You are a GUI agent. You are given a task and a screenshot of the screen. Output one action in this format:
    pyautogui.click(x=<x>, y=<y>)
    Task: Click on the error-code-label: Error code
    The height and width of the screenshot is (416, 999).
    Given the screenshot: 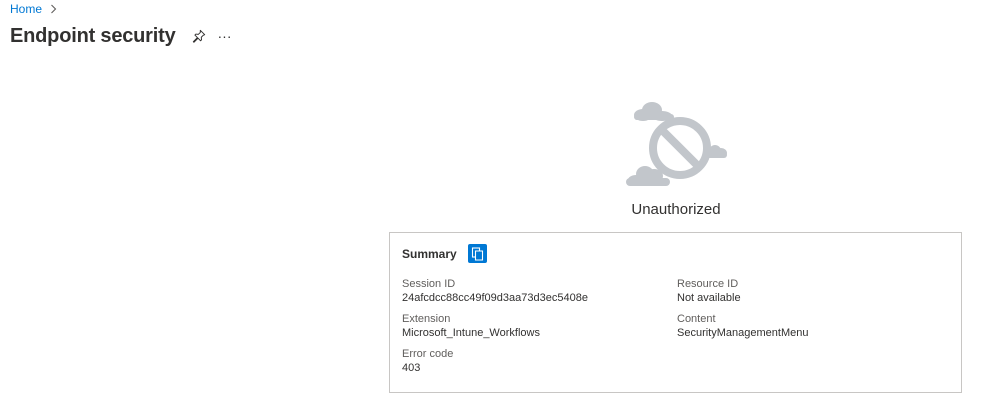 What is the action you would take?
    pyautogui.click(x=428, y=354)
    